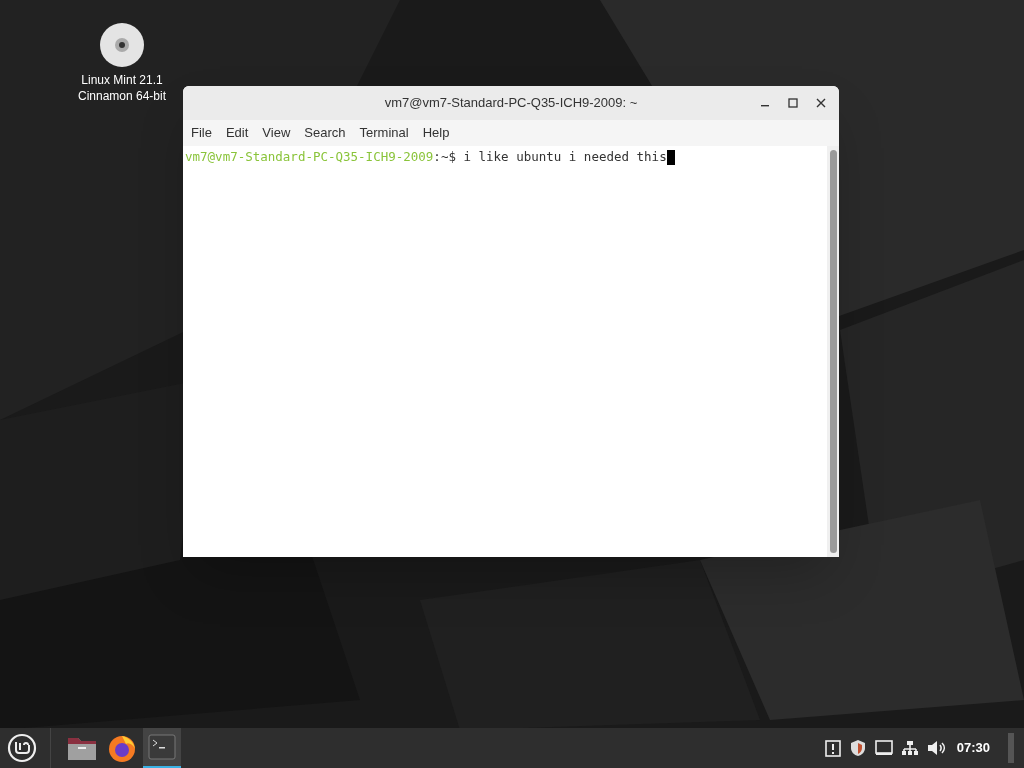 The image size is (1024, 768). What do you see at coordinates (22, 748) in the screenshot?
I see `mint-logo-icon` at bounding box center [22, 748].